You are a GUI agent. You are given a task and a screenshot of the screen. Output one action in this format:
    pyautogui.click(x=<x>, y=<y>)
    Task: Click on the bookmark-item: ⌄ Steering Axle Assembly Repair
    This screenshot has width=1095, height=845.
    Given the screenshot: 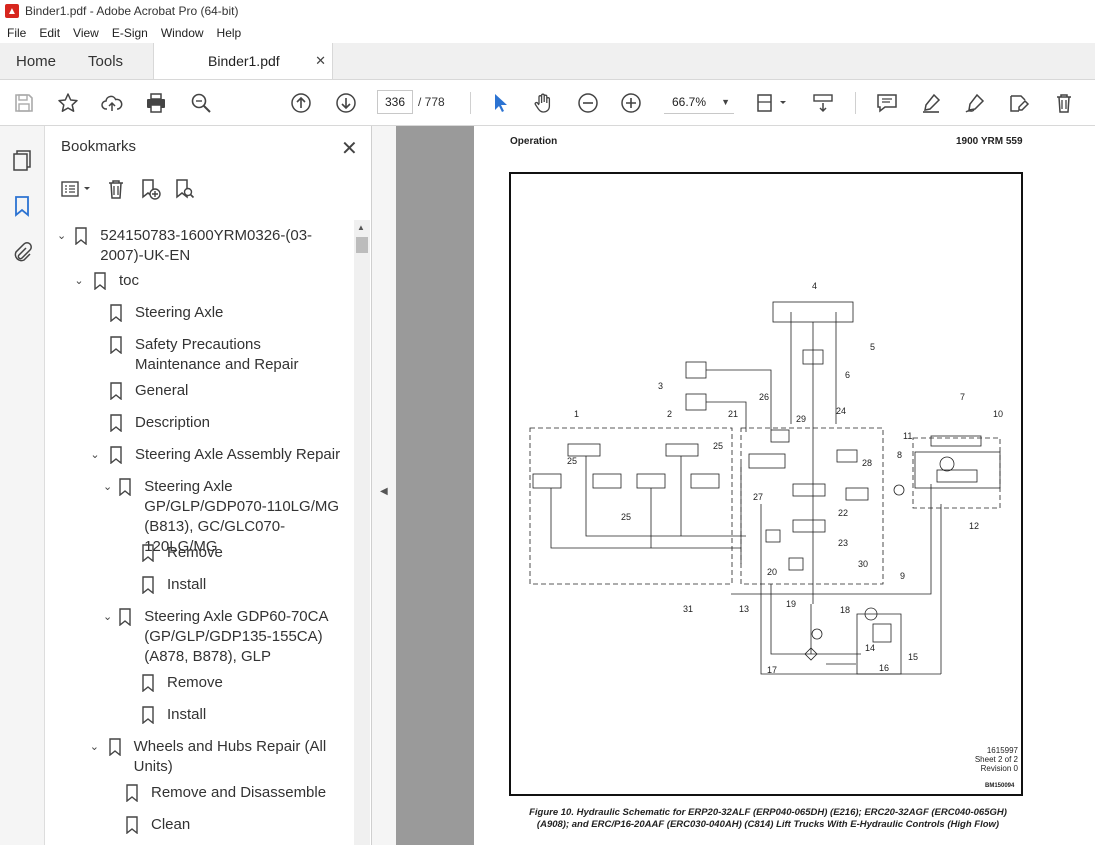 What is the action you would take?
    pyautogui.click(x=218, y=455)
    